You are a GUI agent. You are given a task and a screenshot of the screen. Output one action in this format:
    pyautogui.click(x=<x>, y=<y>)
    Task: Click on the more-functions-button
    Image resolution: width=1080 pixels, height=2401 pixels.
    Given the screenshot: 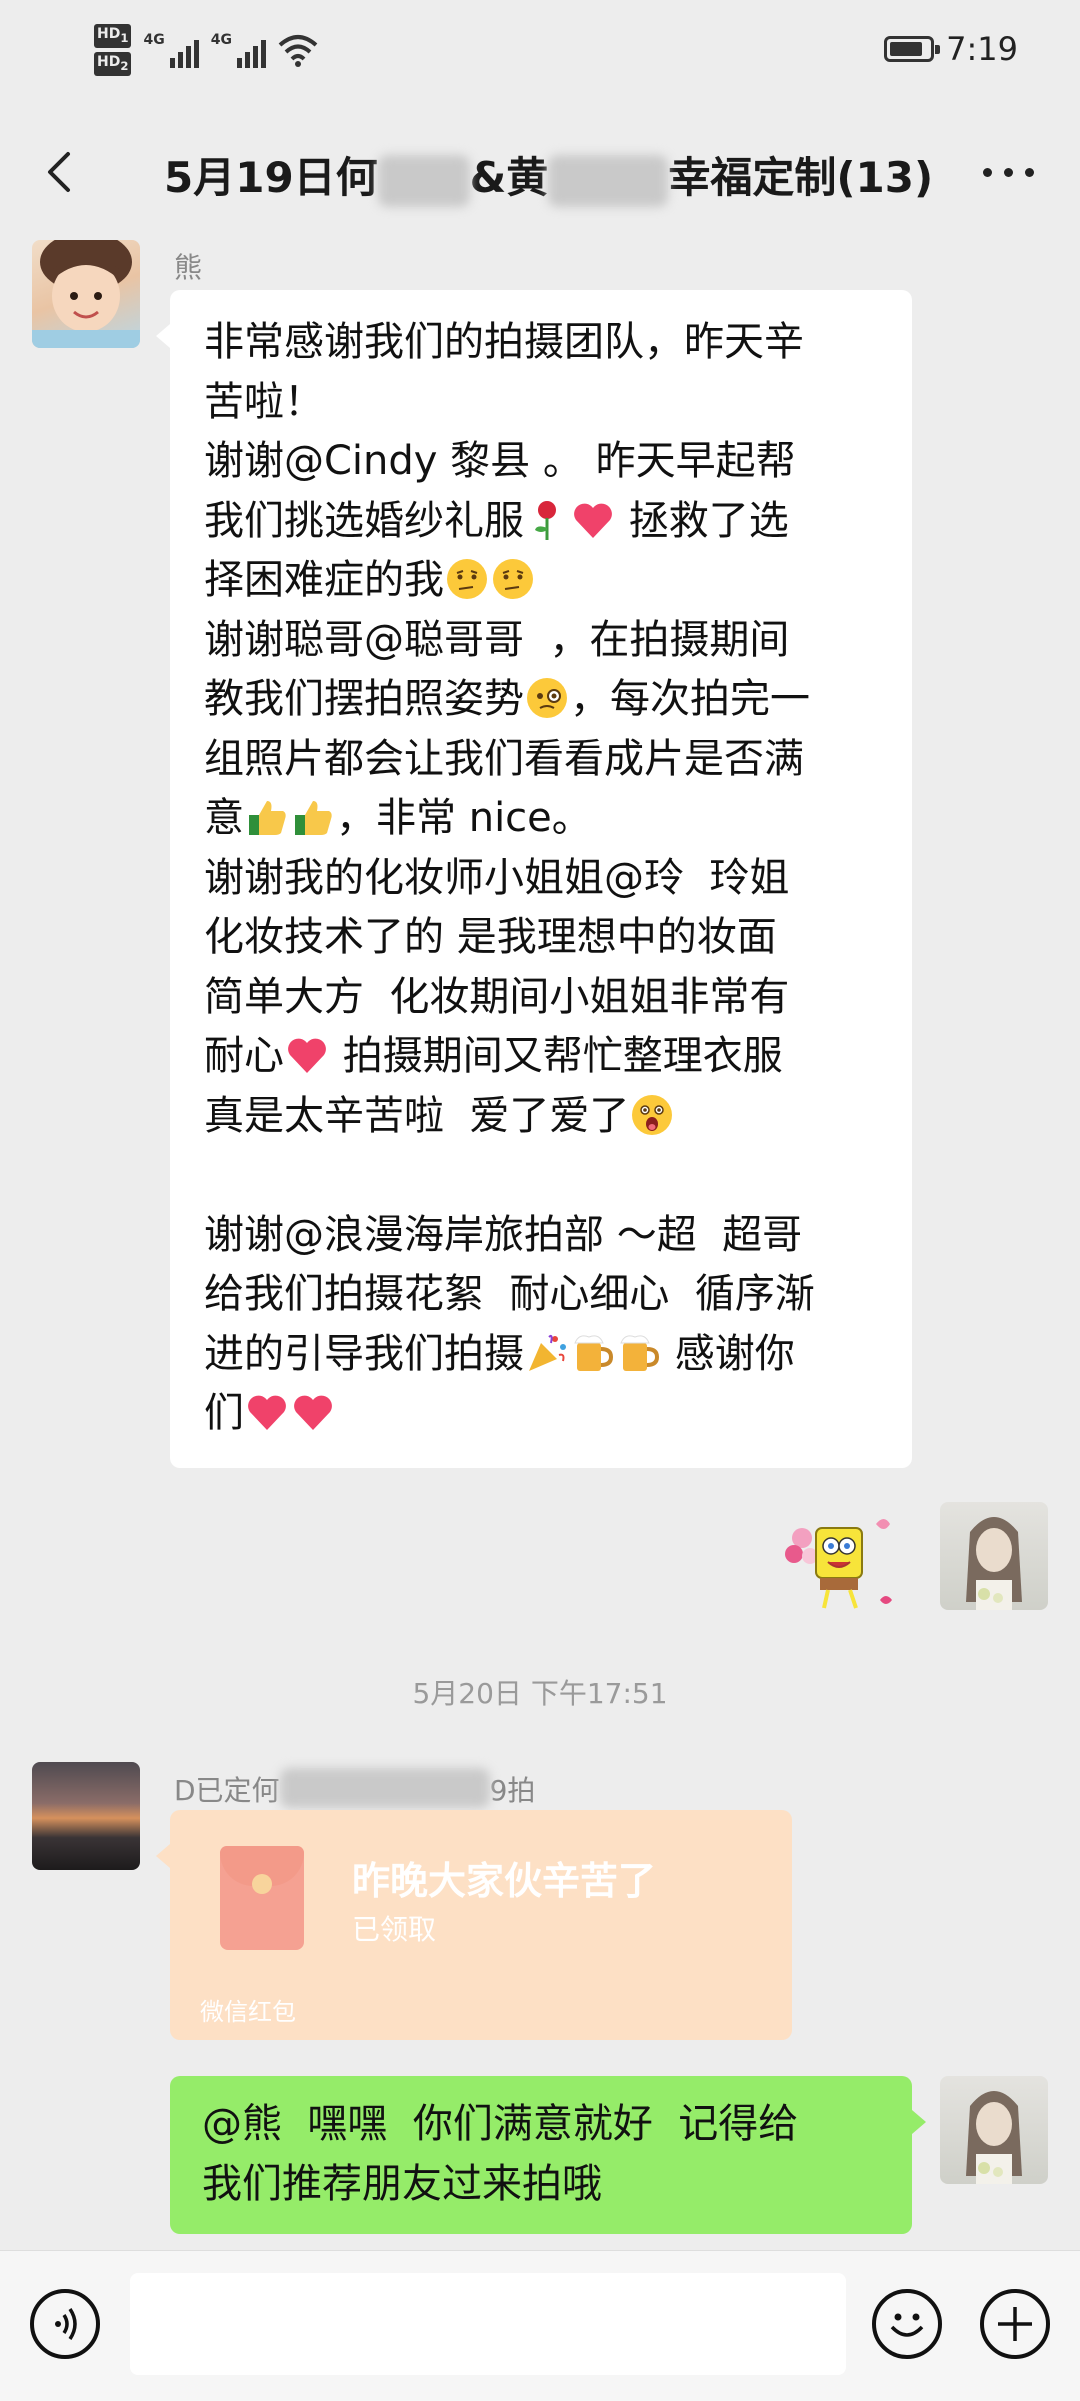 What is the action you would take?
    pyautogui.click(x=1015, y=2324)
    